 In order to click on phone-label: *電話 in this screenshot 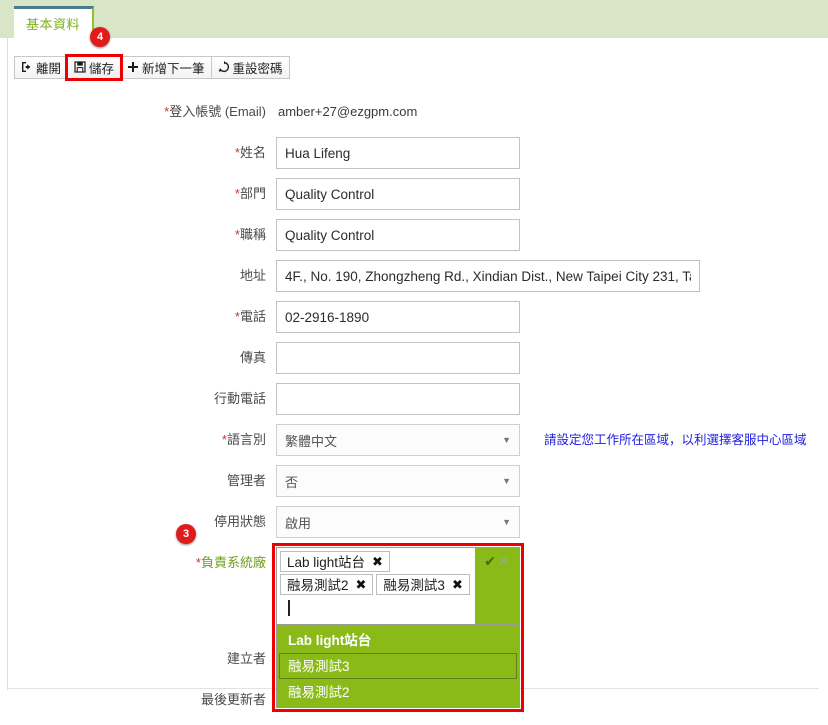, I will do `click(250, 316)`.